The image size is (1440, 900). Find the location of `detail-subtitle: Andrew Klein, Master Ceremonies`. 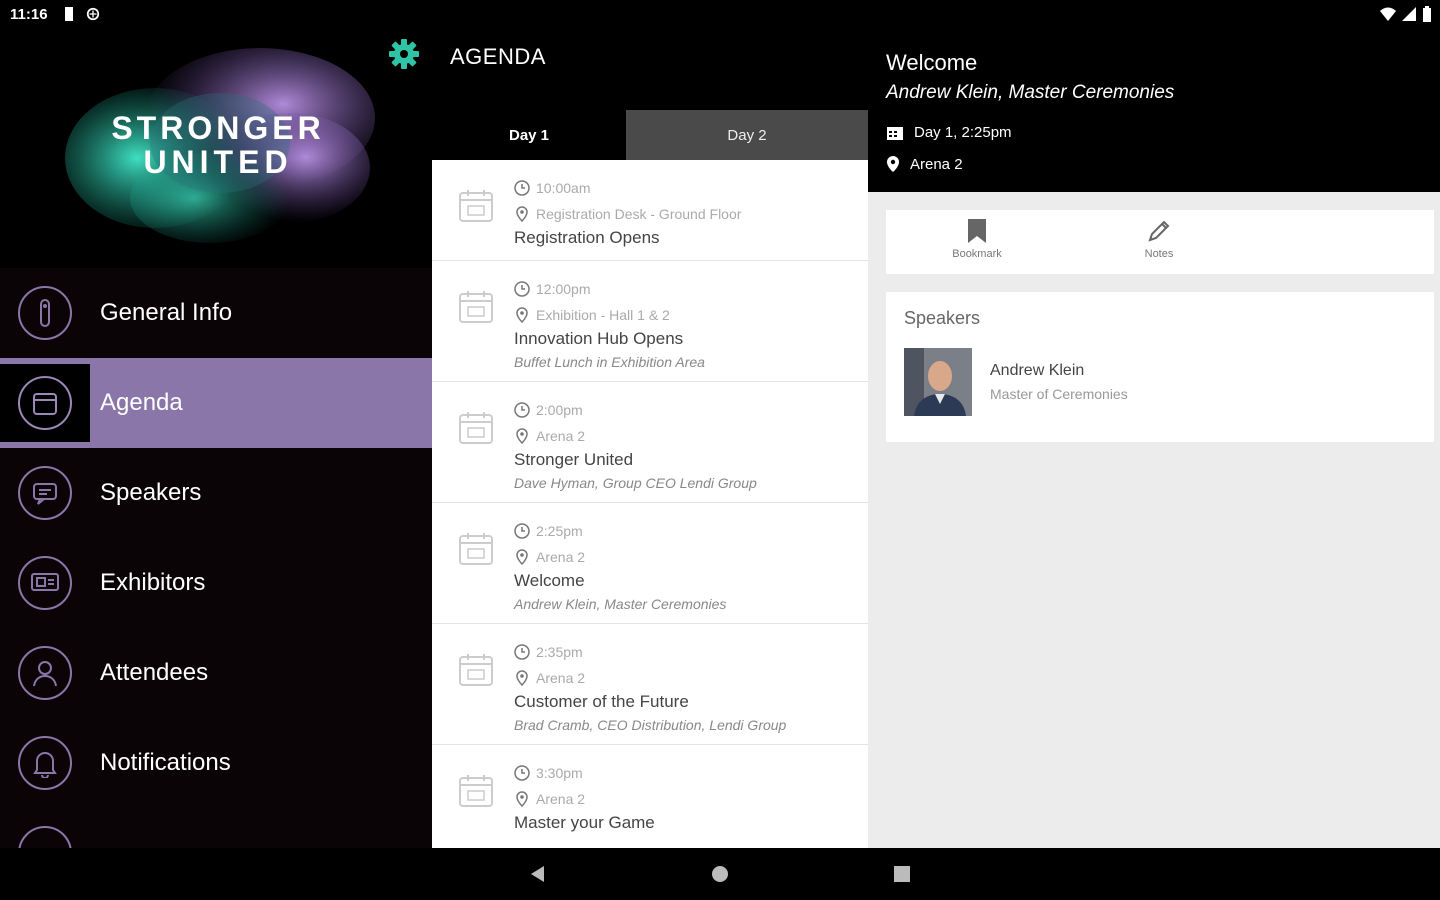

detail-subtitle: Andrew Klein, Master Ceremonies is located at coordinates (1030, 92).